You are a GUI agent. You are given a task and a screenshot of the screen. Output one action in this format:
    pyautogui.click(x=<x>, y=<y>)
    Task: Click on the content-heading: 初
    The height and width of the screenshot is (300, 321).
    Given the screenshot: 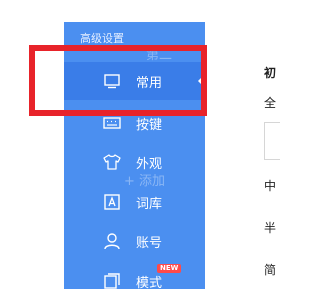 What is the action you would take?
    pyautogui.click(x=270, y=73)
    